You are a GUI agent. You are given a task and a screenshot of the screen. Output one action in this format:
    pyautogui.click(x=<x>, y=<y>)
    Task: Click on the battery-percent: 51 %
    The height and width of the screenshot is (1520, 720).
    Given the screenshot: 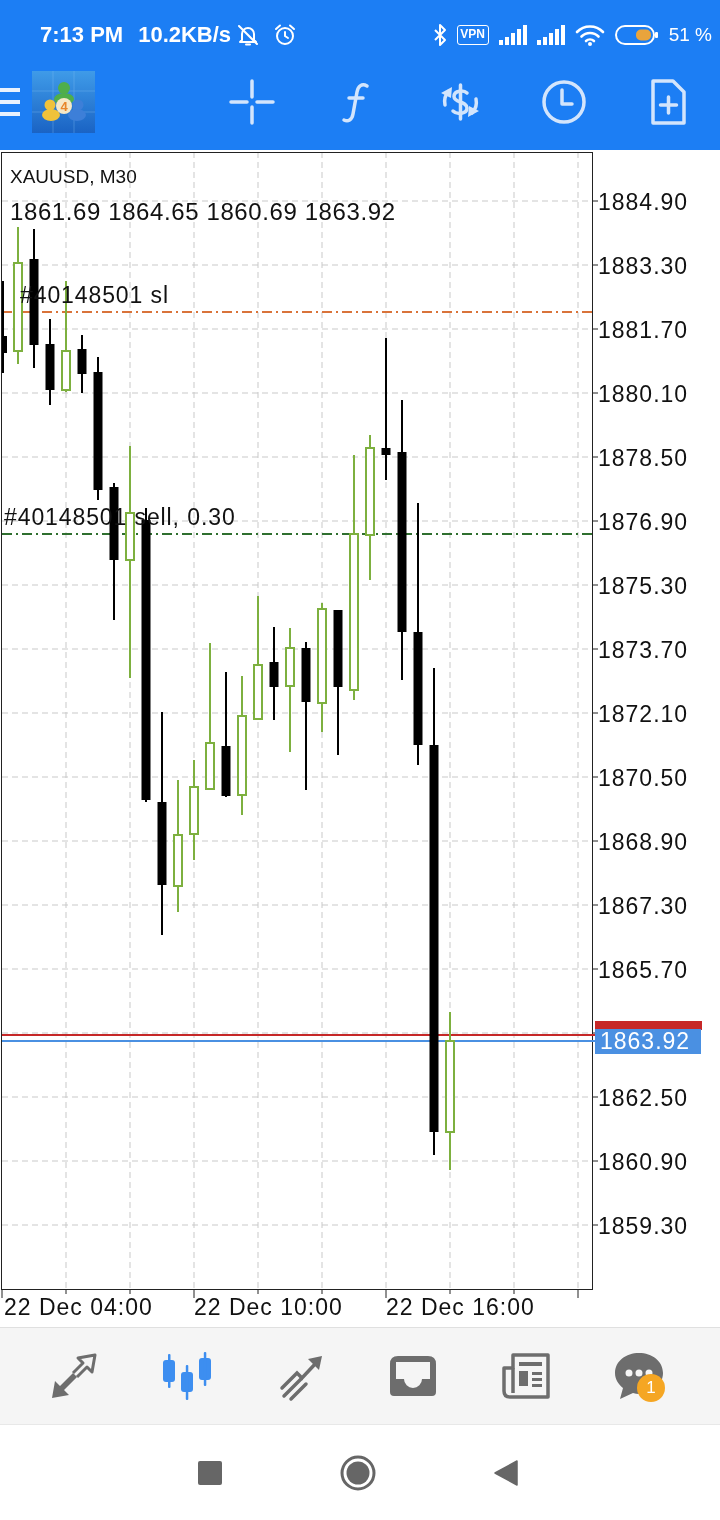 What is the action you would take?
    pyautogui.click(x=690, y=35)
    